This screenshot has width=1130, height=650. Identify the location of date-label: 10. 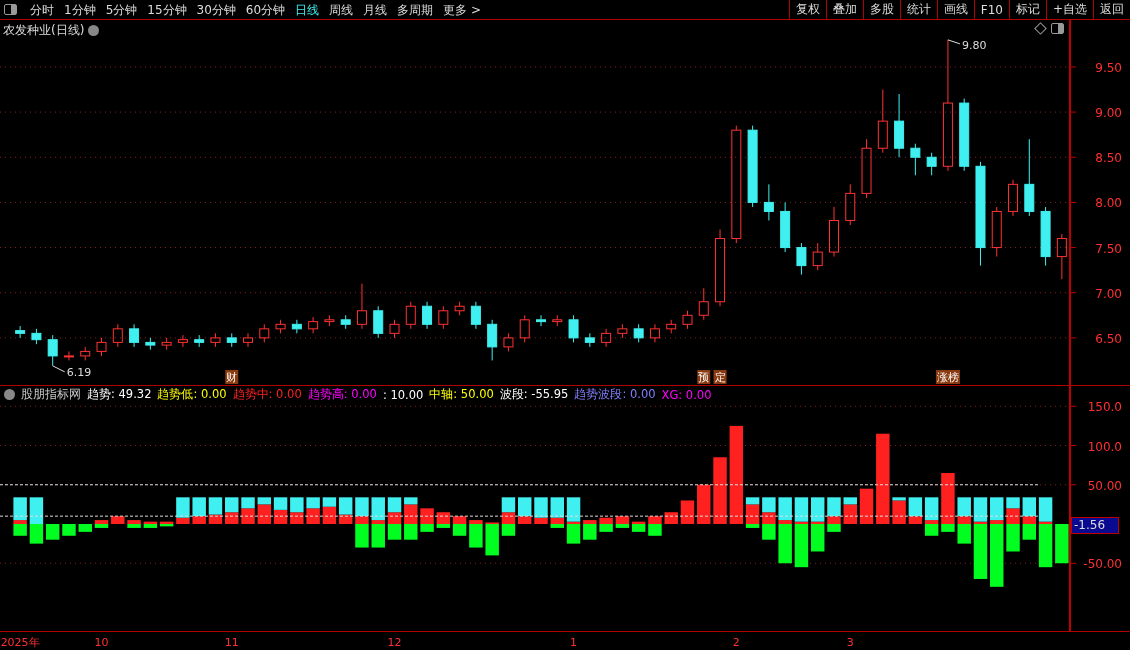
(101, 642).